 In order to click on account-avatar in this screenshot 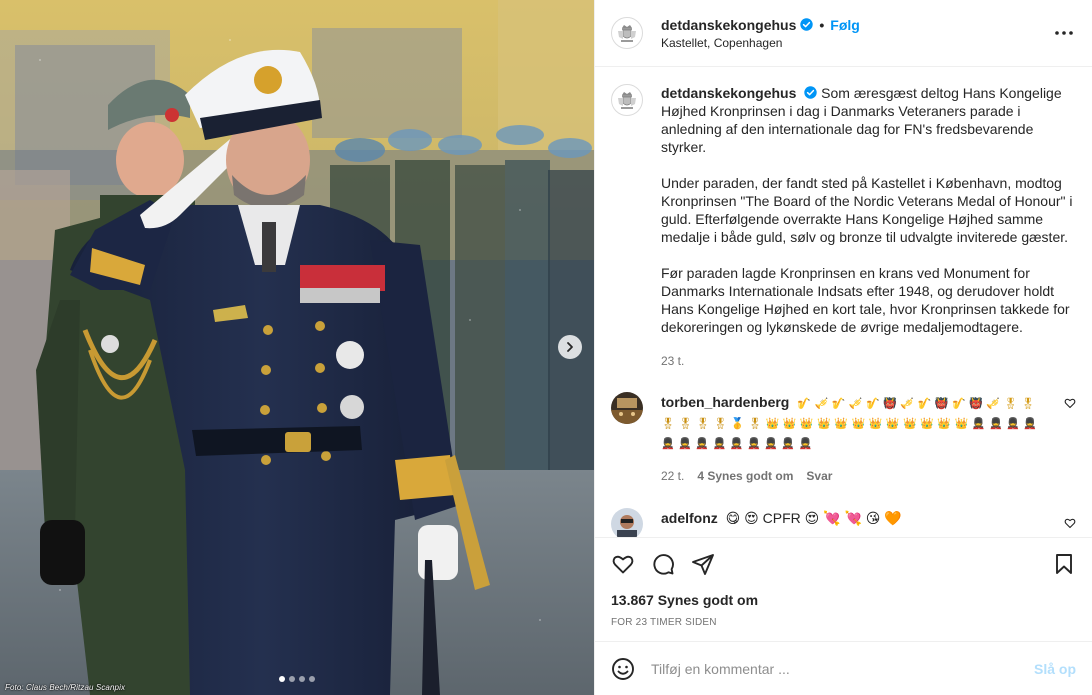, I will do `click(627, 33)`.